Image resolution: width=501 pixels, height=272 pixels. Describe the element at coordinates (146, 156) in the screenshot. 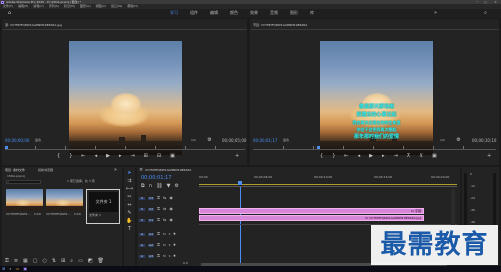

I see `insert-icon: ⊞` at that location.